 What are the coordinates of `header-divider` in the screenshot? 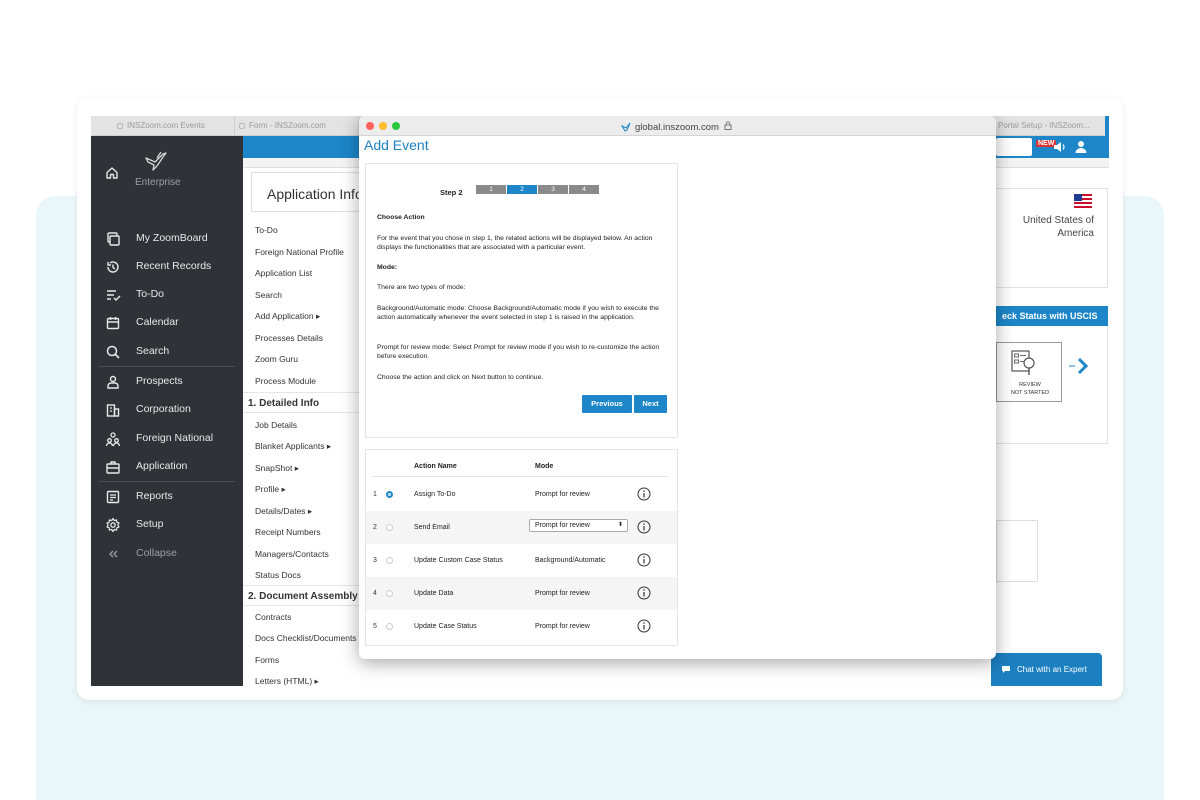 It's located at (519, 476).